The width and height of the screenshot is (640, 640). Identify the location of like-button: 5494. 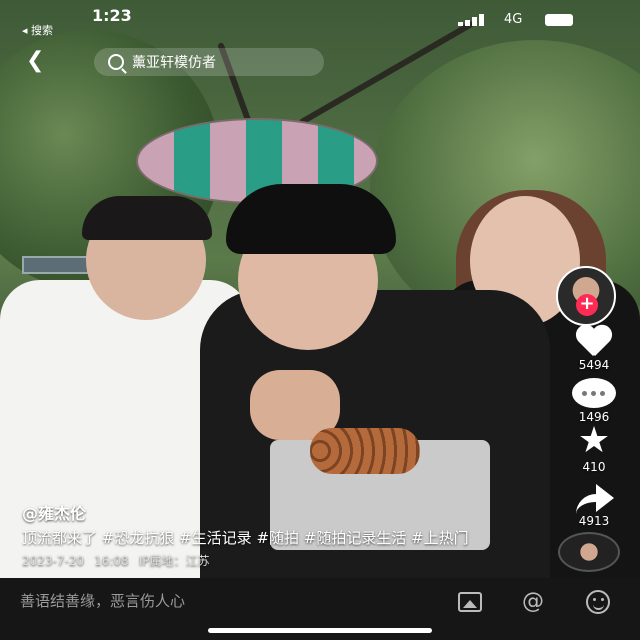
(594, 348).